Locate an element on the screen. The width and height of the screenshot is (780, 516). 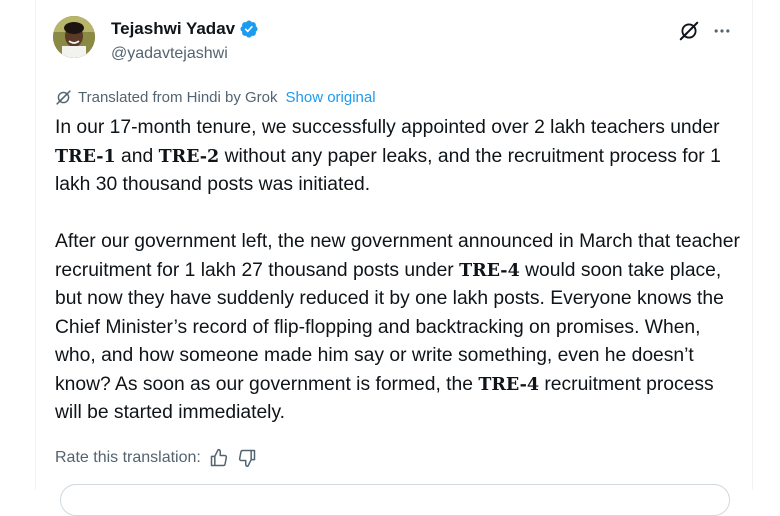
thumbs-down-icon is located at coordinates (247, 458).